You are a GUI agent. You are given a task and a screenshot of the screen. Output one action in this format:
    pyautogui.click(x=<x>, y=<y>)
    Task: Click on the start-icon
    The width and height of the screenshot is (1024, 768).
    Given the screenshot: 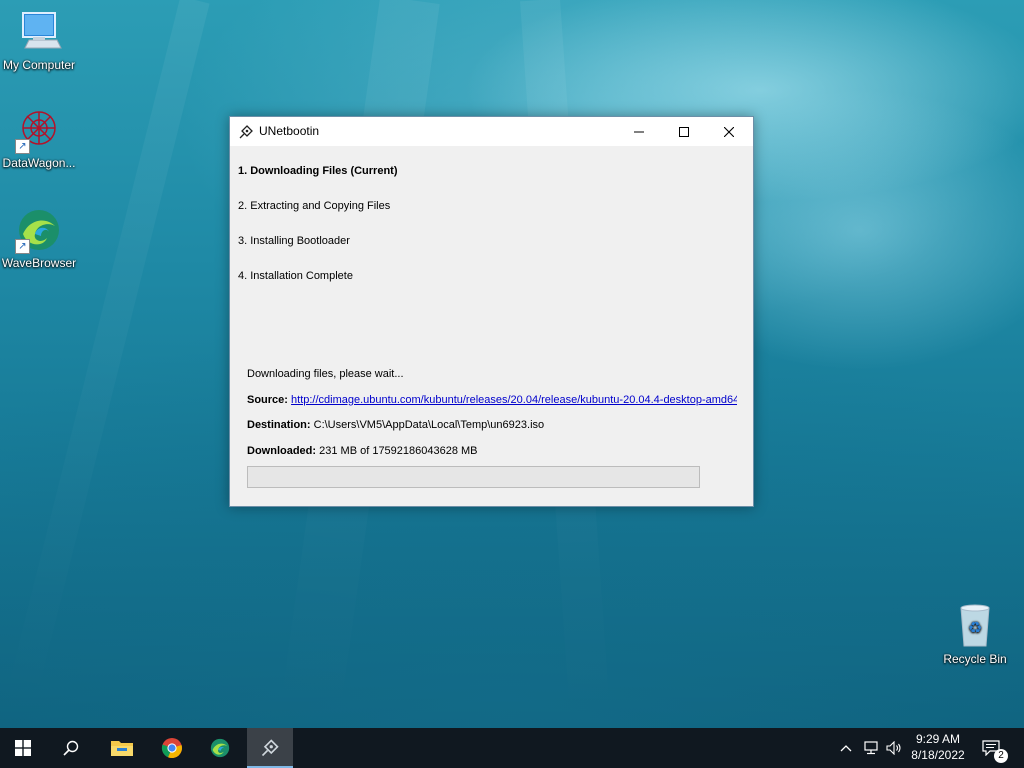 What is the action you would take?
    pyautogui.click(x=23, y=748)
    